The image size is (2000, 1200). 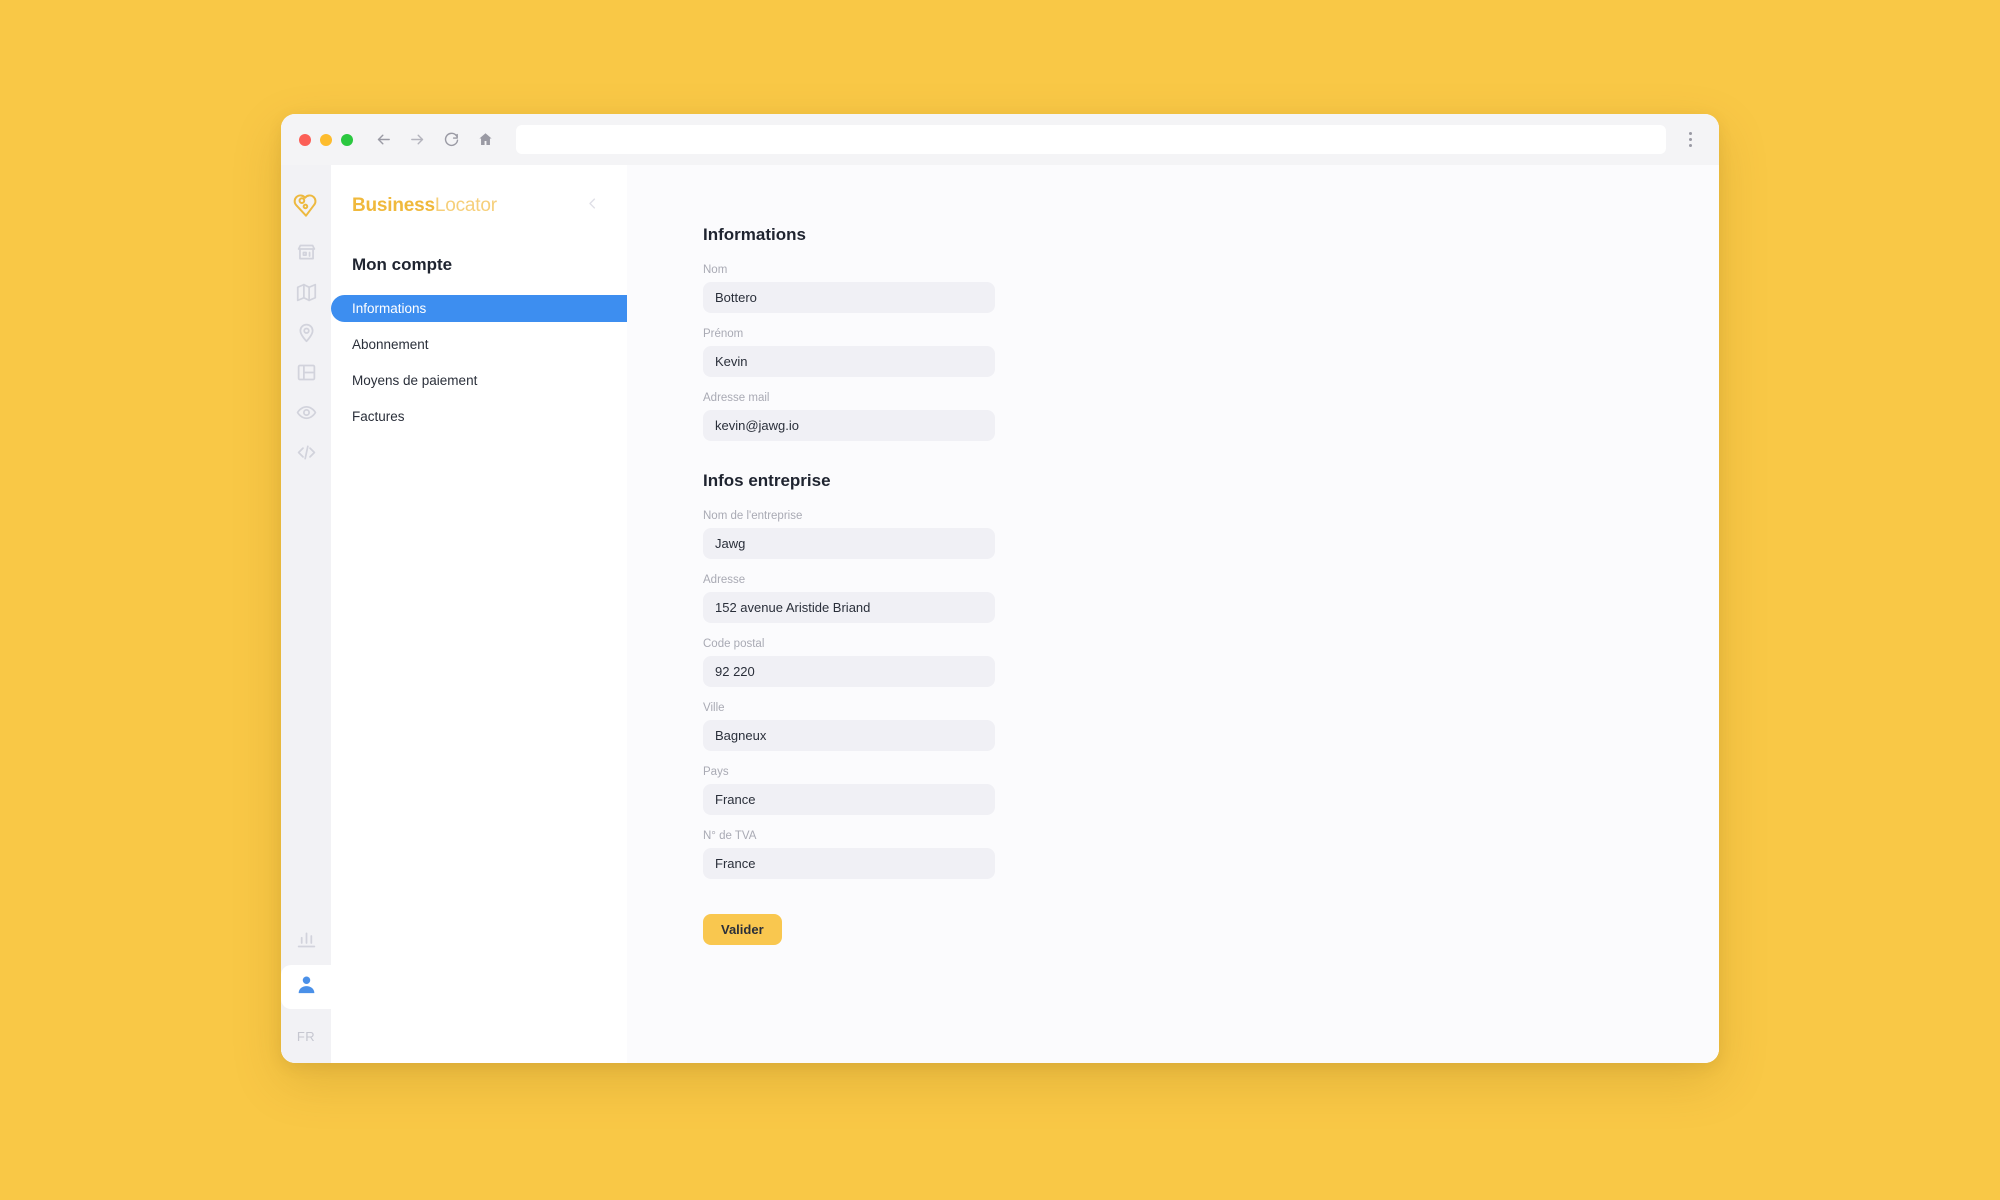 I want to click on language-label: FR, so click(x=306, y=1036).